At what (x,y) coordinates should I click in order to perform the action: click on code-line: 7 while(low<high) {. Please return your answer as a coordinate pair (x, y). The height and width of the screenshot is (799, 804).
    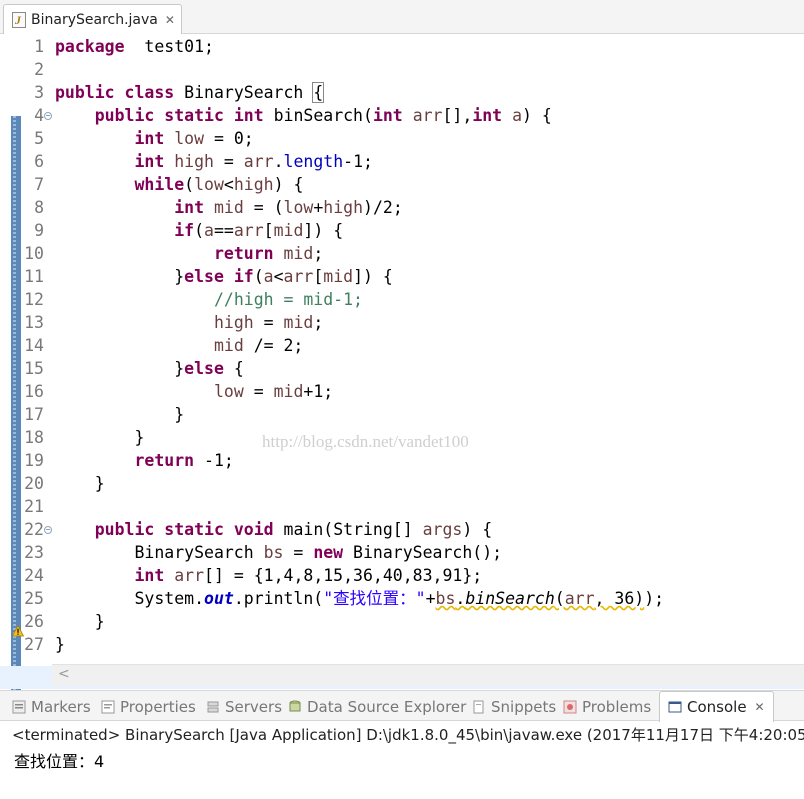
    Looking at the image, I should click on (402, 184).